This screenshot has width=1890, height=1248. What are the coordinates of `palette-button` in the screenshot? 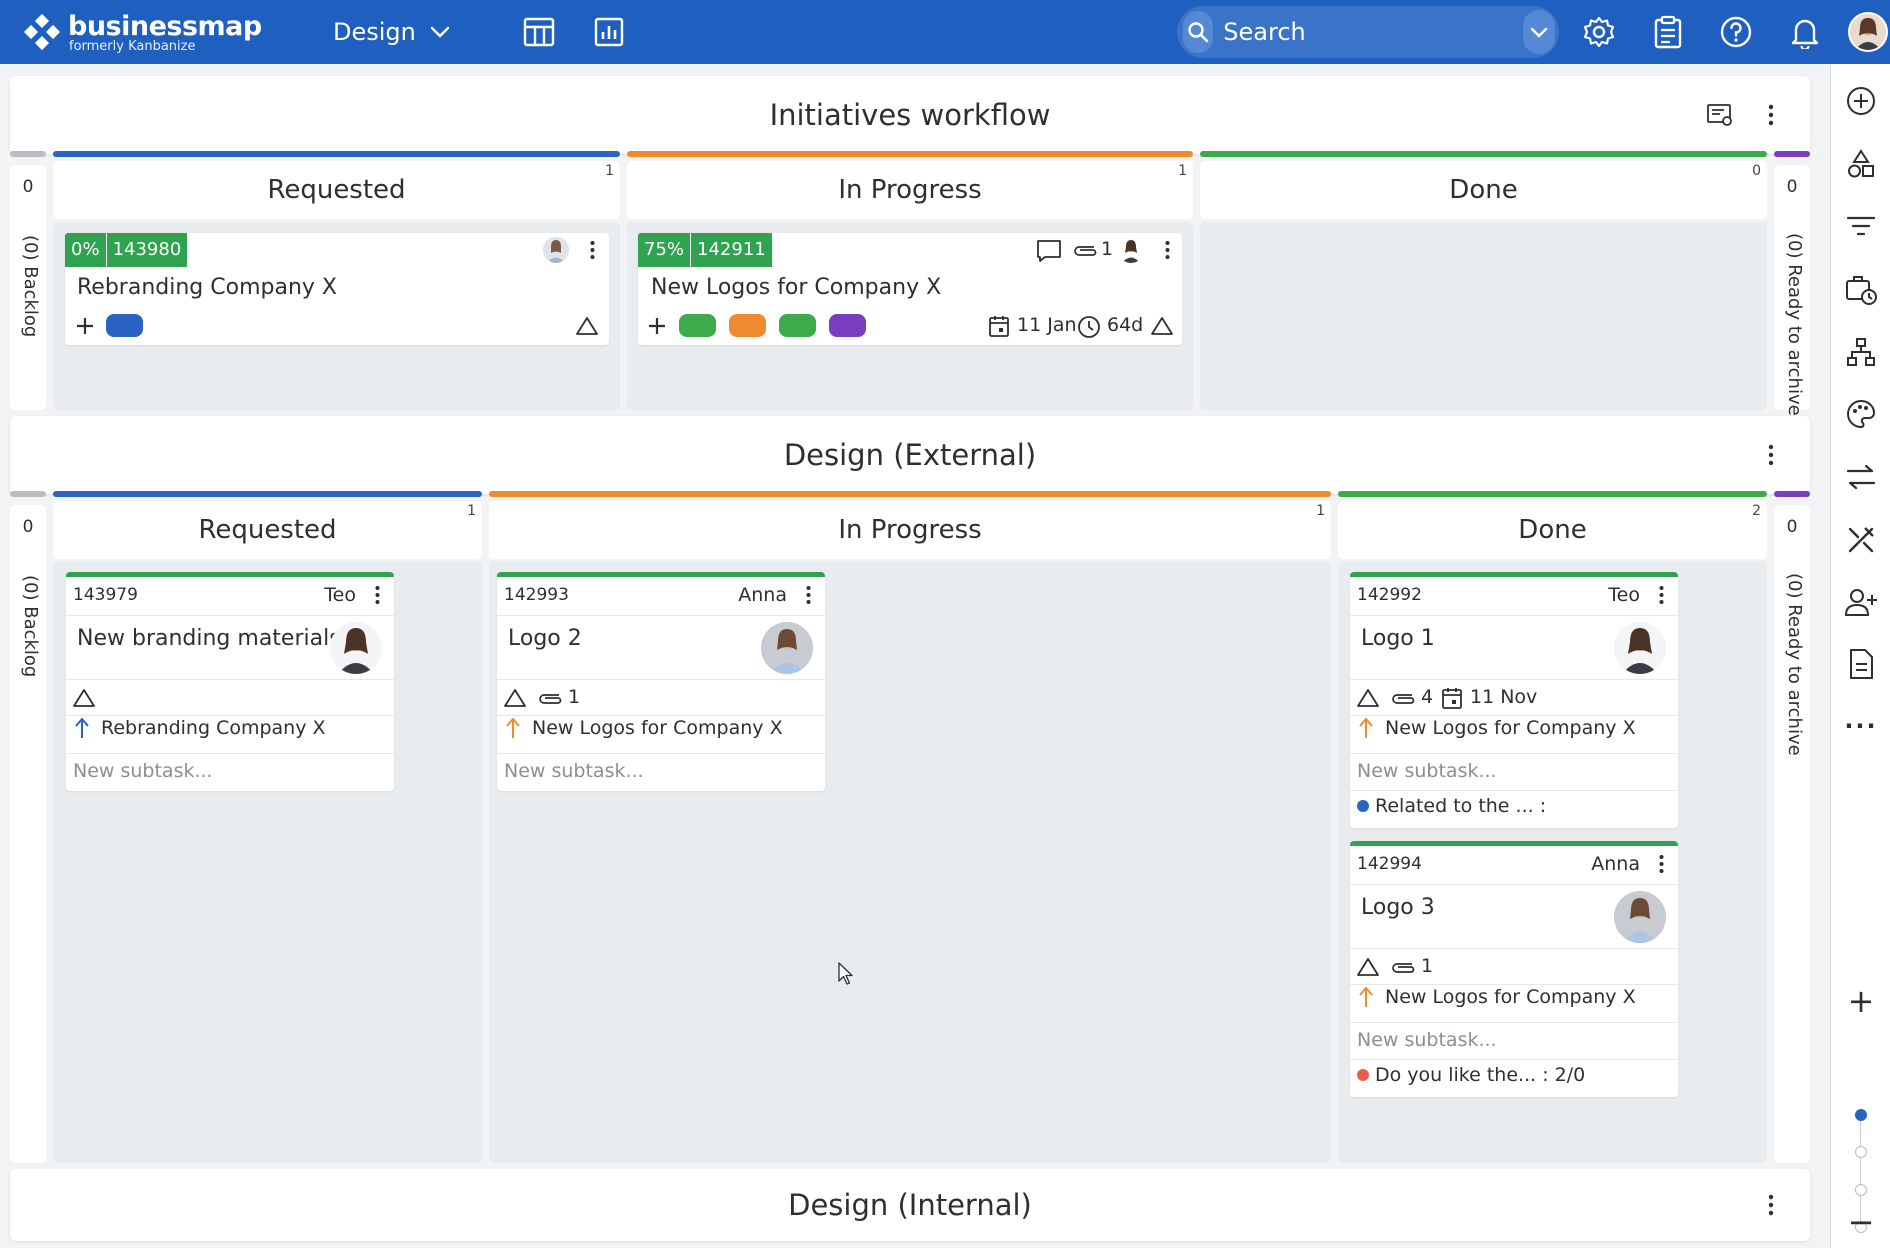 It's located at (1861, 414).